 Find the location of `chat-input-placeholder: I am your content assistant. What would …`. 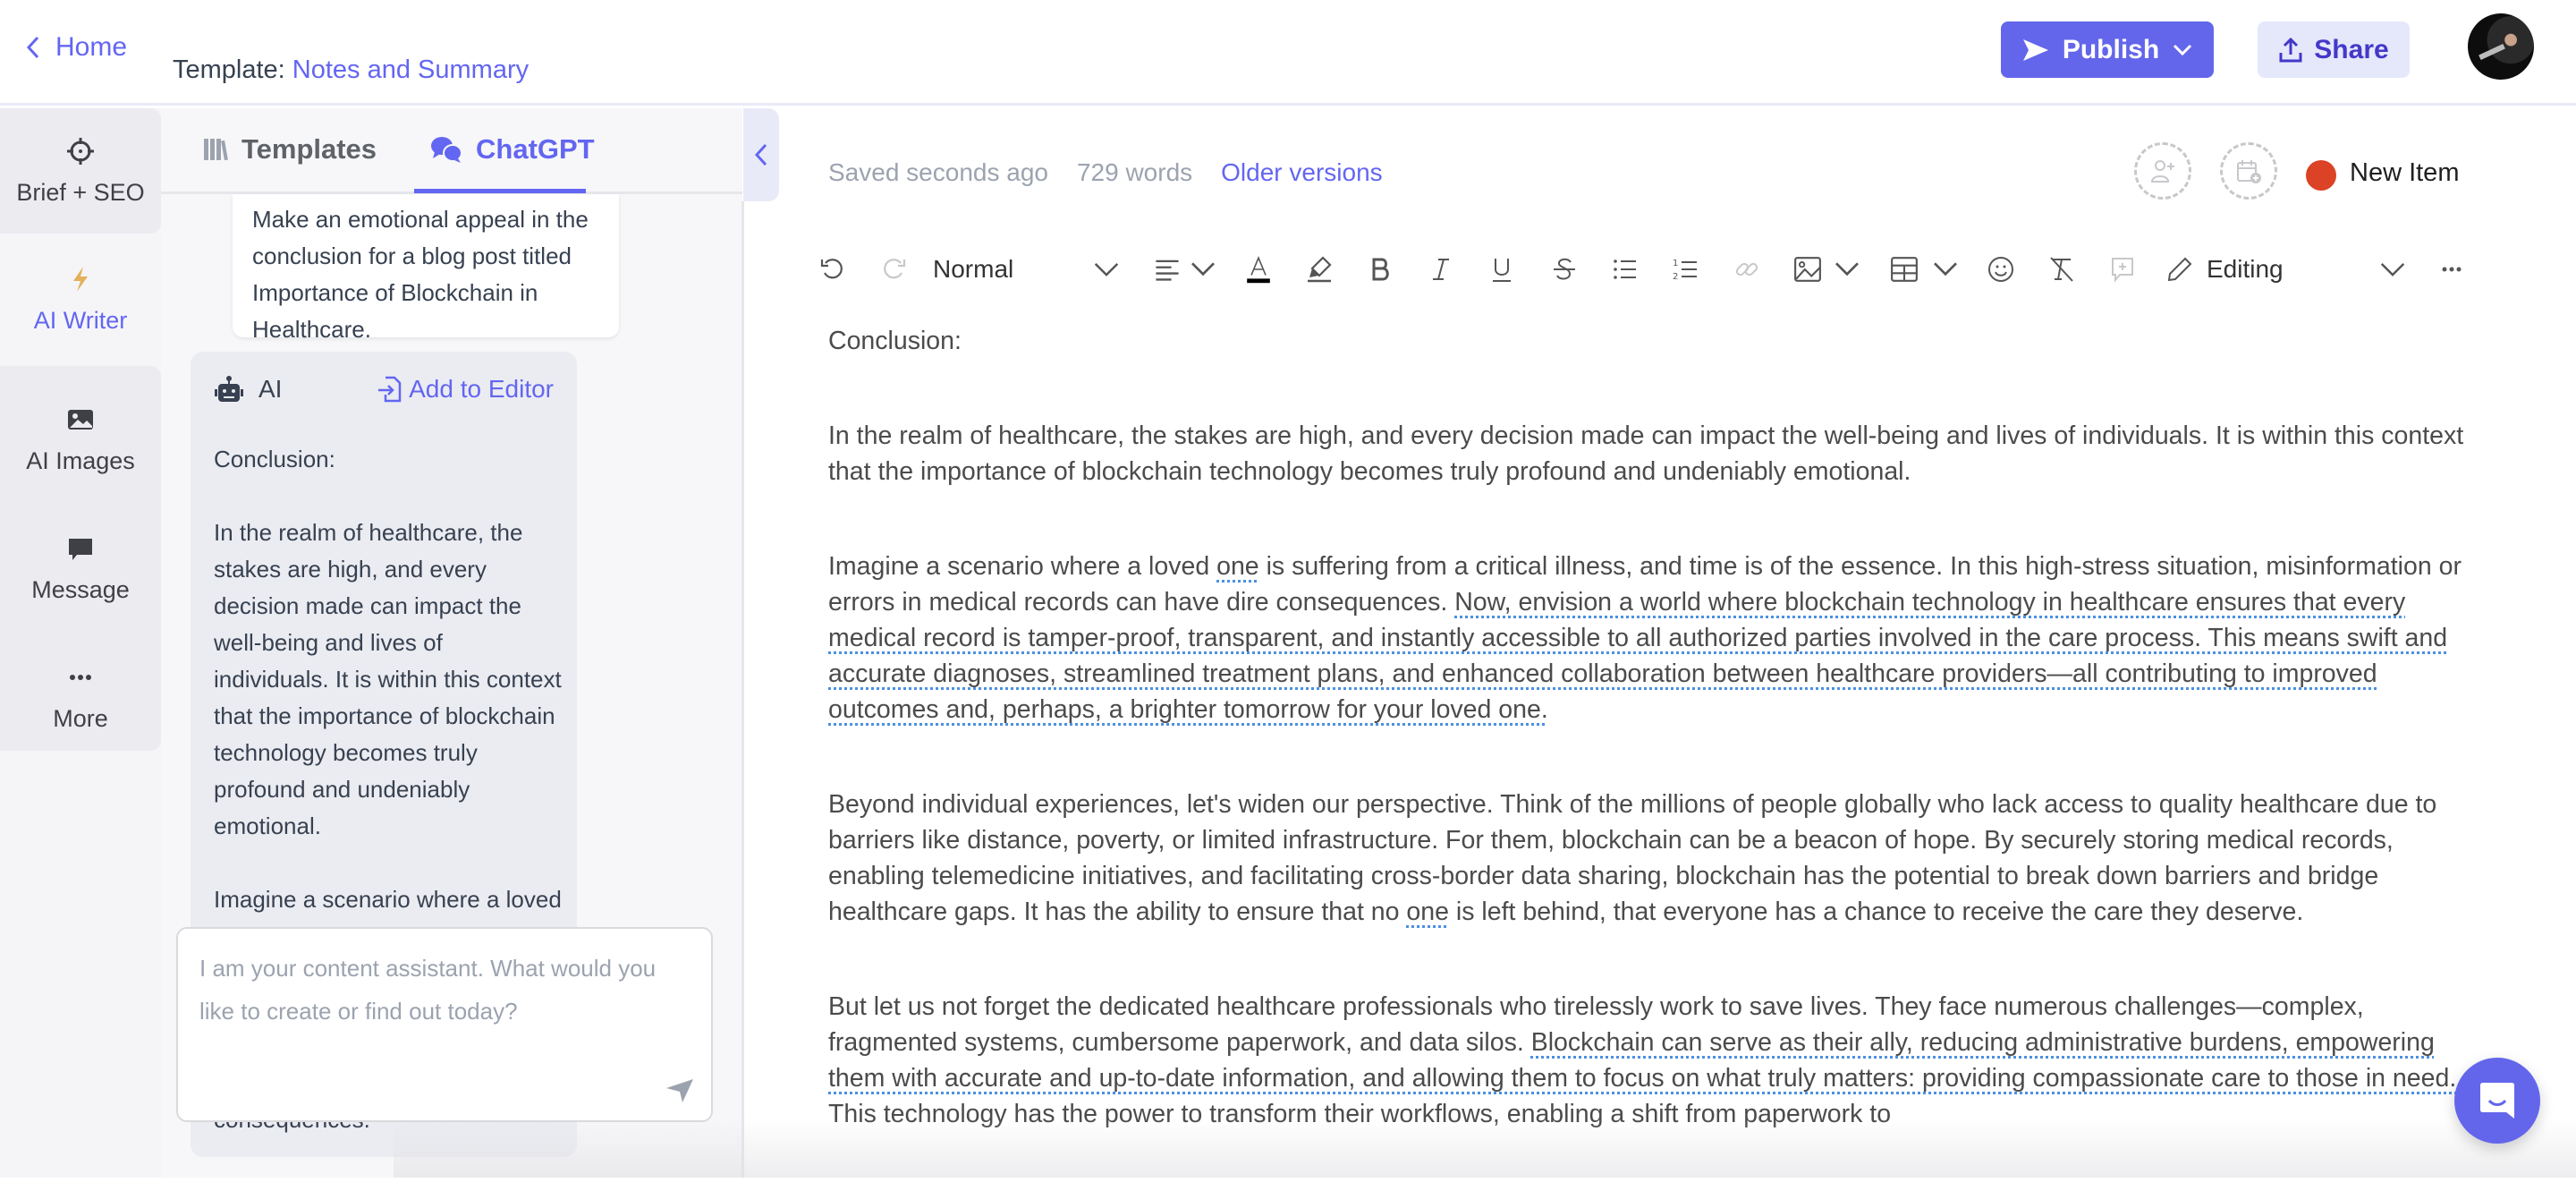

chat-input-placeholder: I am your content assistant. What would … is located at coordinates (428, 990).